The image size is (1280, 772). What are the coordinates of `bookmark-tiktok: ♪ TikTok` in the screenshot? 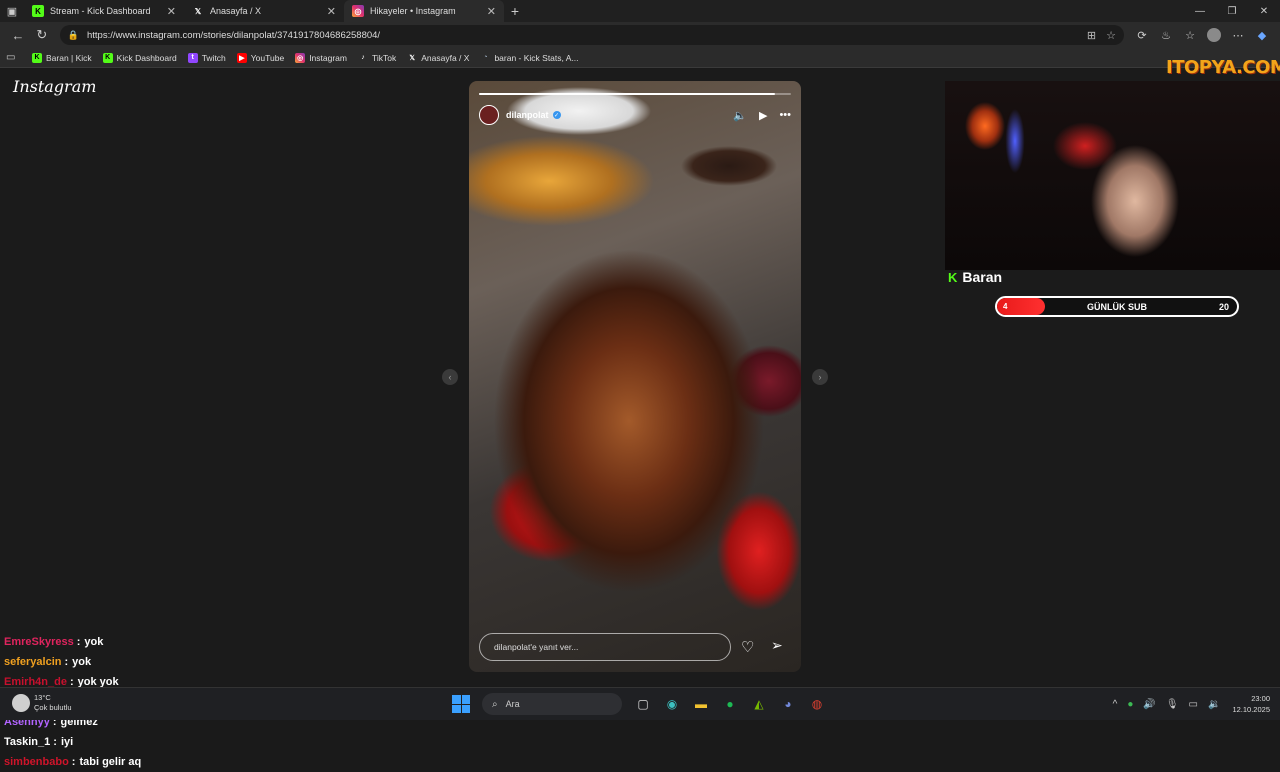 It's located at (377, 58).